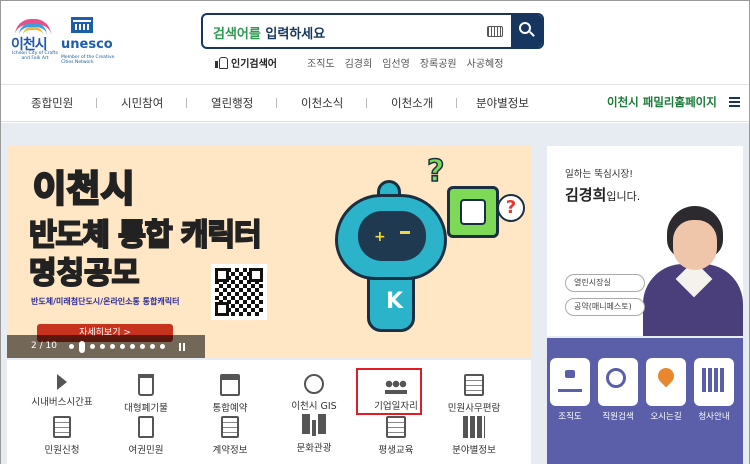  I want to click on mayor-name-line: 김경희입니다., so click(602, 194).